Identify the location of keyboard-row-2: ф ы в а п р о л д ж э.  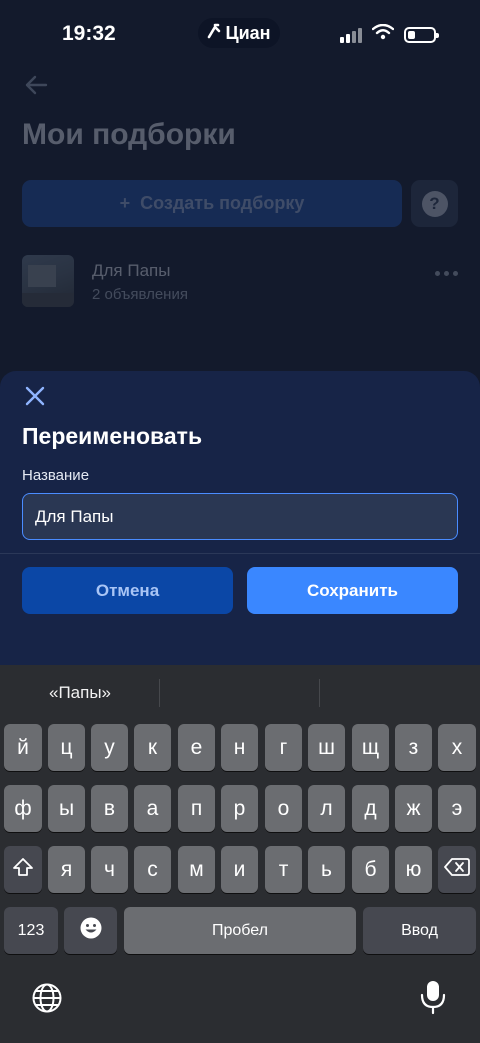
(240, 808).